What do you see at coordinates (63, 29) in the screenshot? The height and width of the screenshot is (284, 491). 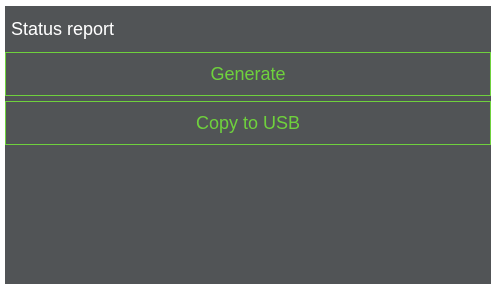 I see `page-title: Status report` at bounding box center [63, 29].